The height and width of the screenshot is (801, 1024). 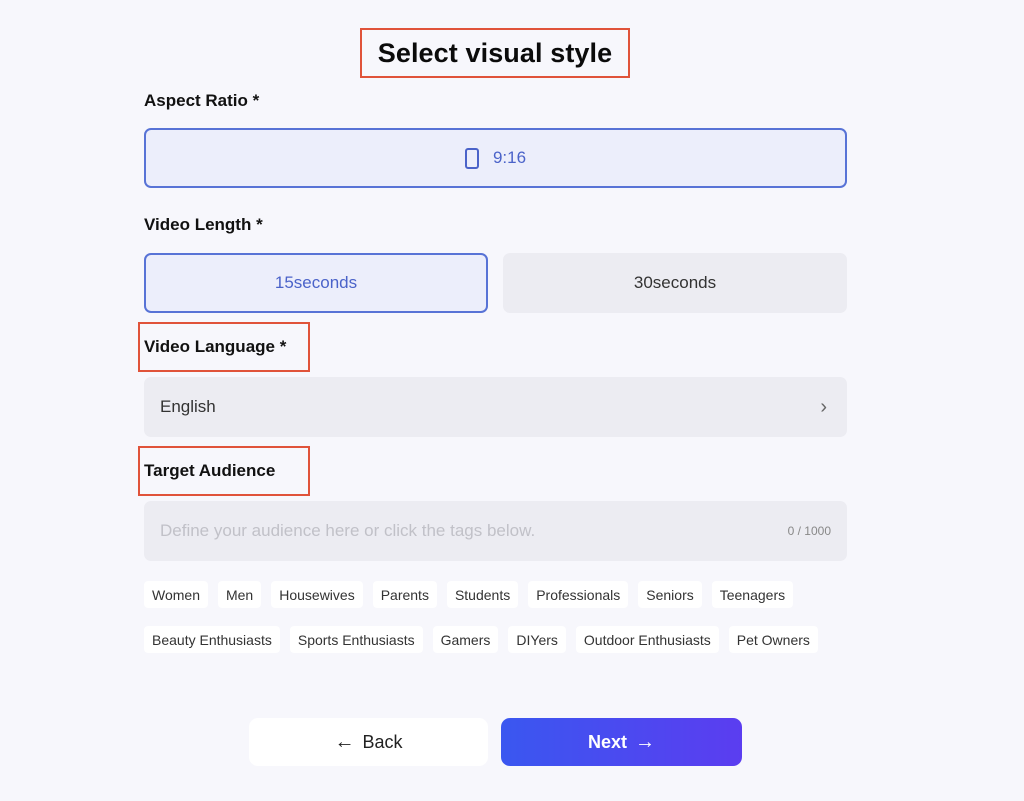 I want to click on tag-diyers: DIYers, so click(x=537, y=639).